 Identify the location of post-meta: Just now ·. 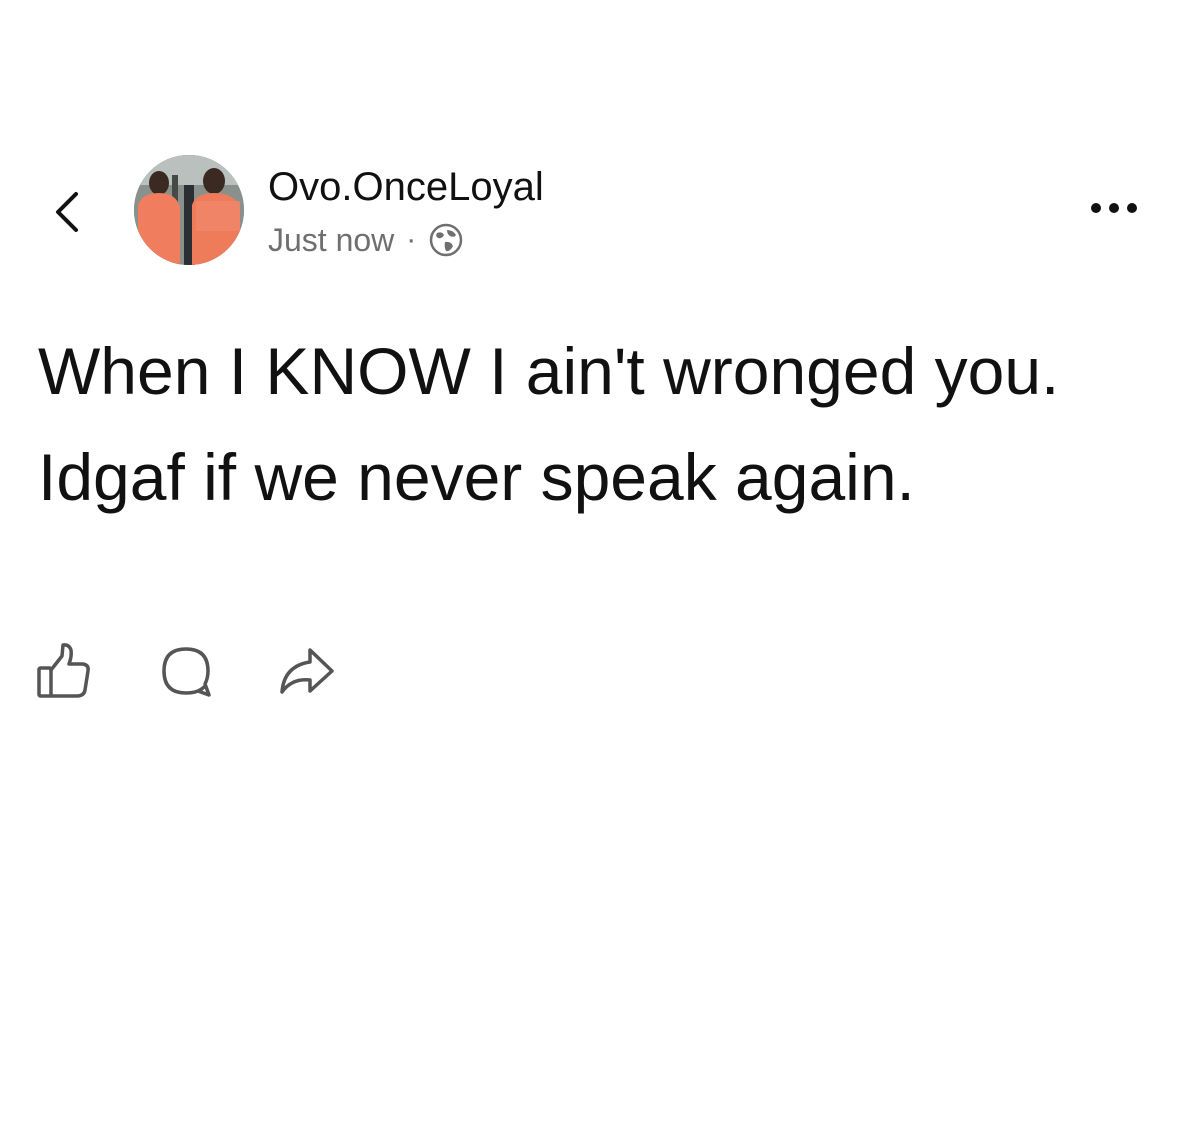
(366, 240).